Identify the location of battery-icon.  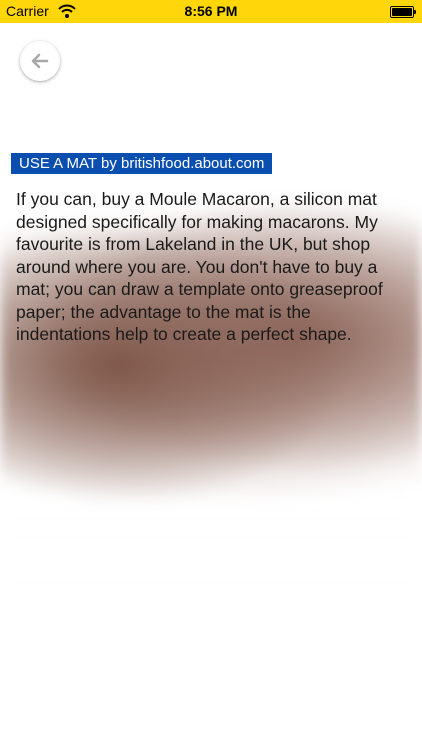
(403, 12).